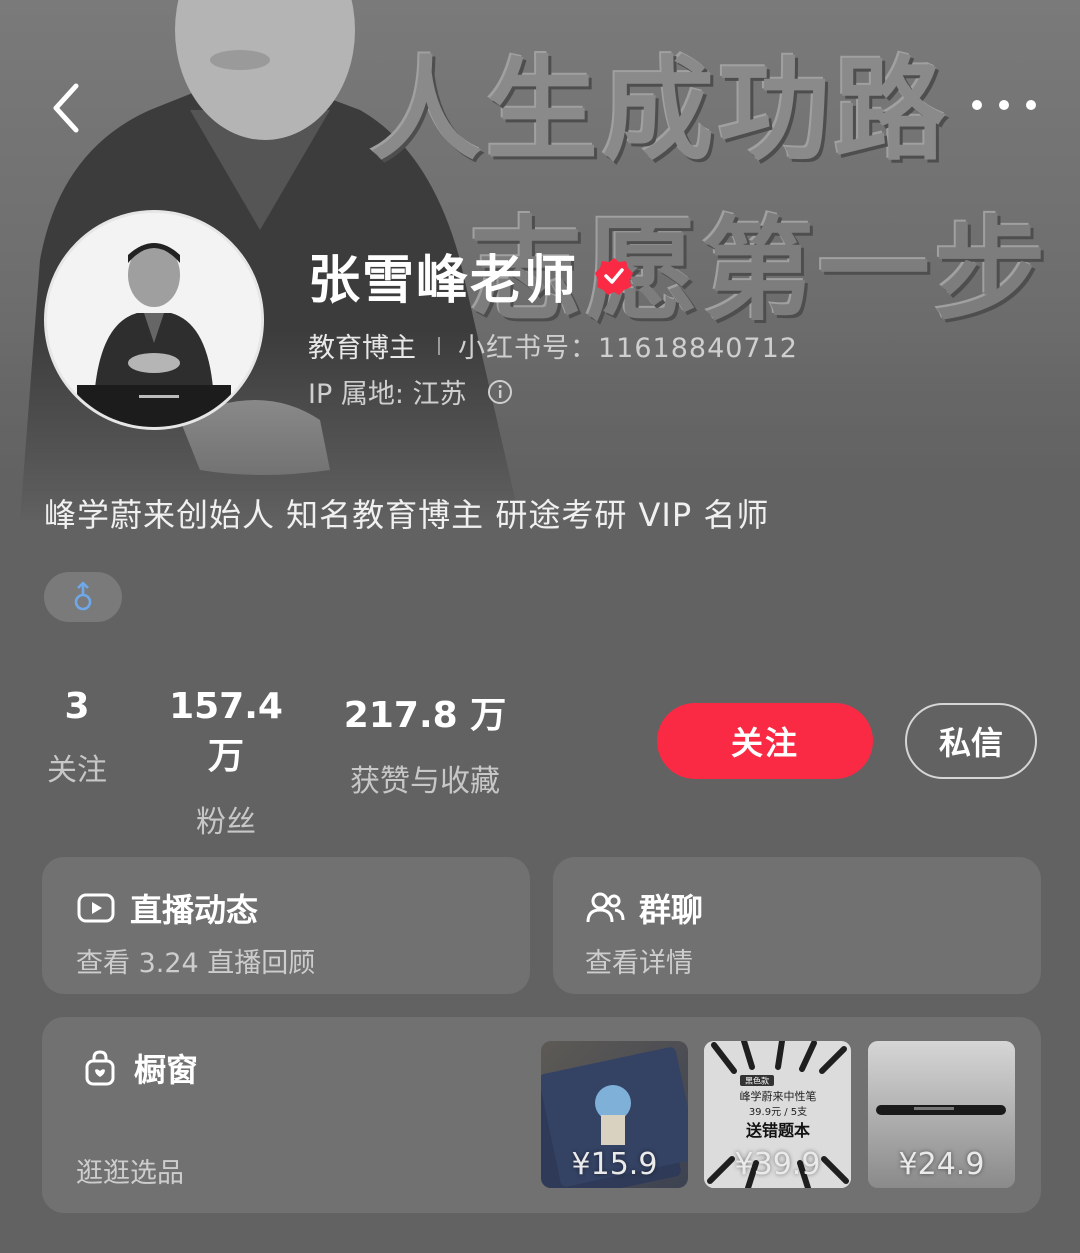 The height and width of the screenshot is (1253, 1080). What do you see at coordinates (77, 706) in the screenshot?
I see `stat-value: 3` at bounding box center [77, 706].